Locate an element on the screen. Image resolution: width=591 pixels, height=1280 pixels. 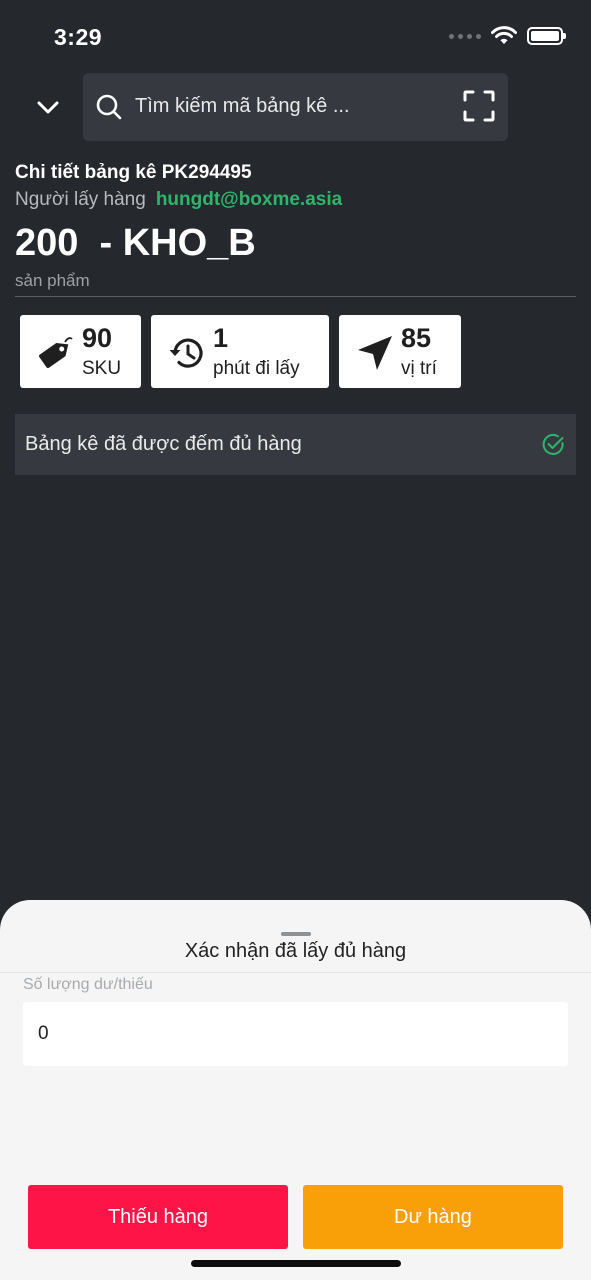
navigation-arrow-icon is located at coordinates (375, 353).